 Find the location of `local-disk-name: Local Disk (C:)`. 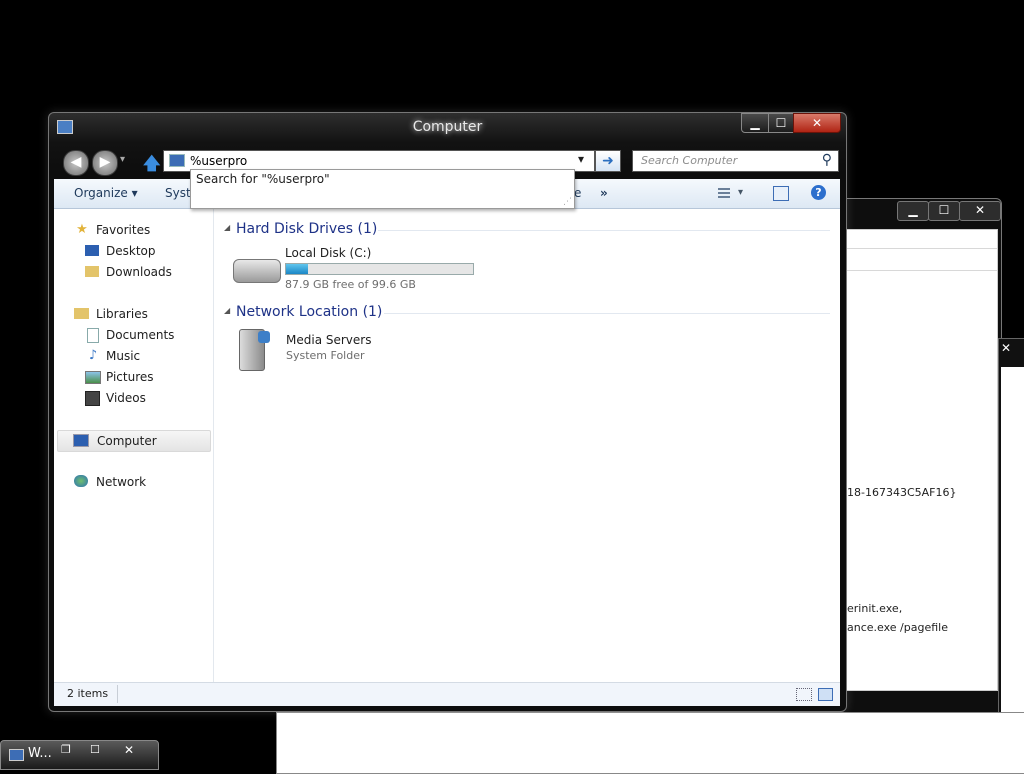

local-disk-name: Local Disk (C:) is located at coordinates (328, 253).